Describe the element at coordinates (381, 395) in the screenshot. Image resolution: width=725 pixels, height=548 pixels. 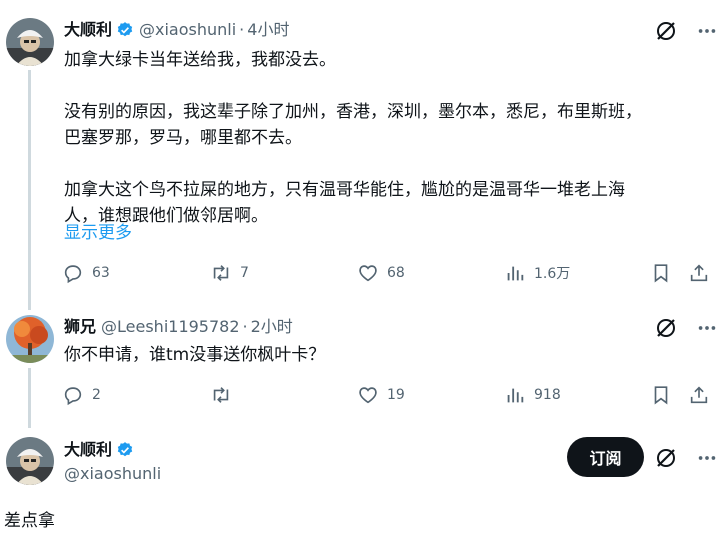
I see `like-button: 19` at that location.